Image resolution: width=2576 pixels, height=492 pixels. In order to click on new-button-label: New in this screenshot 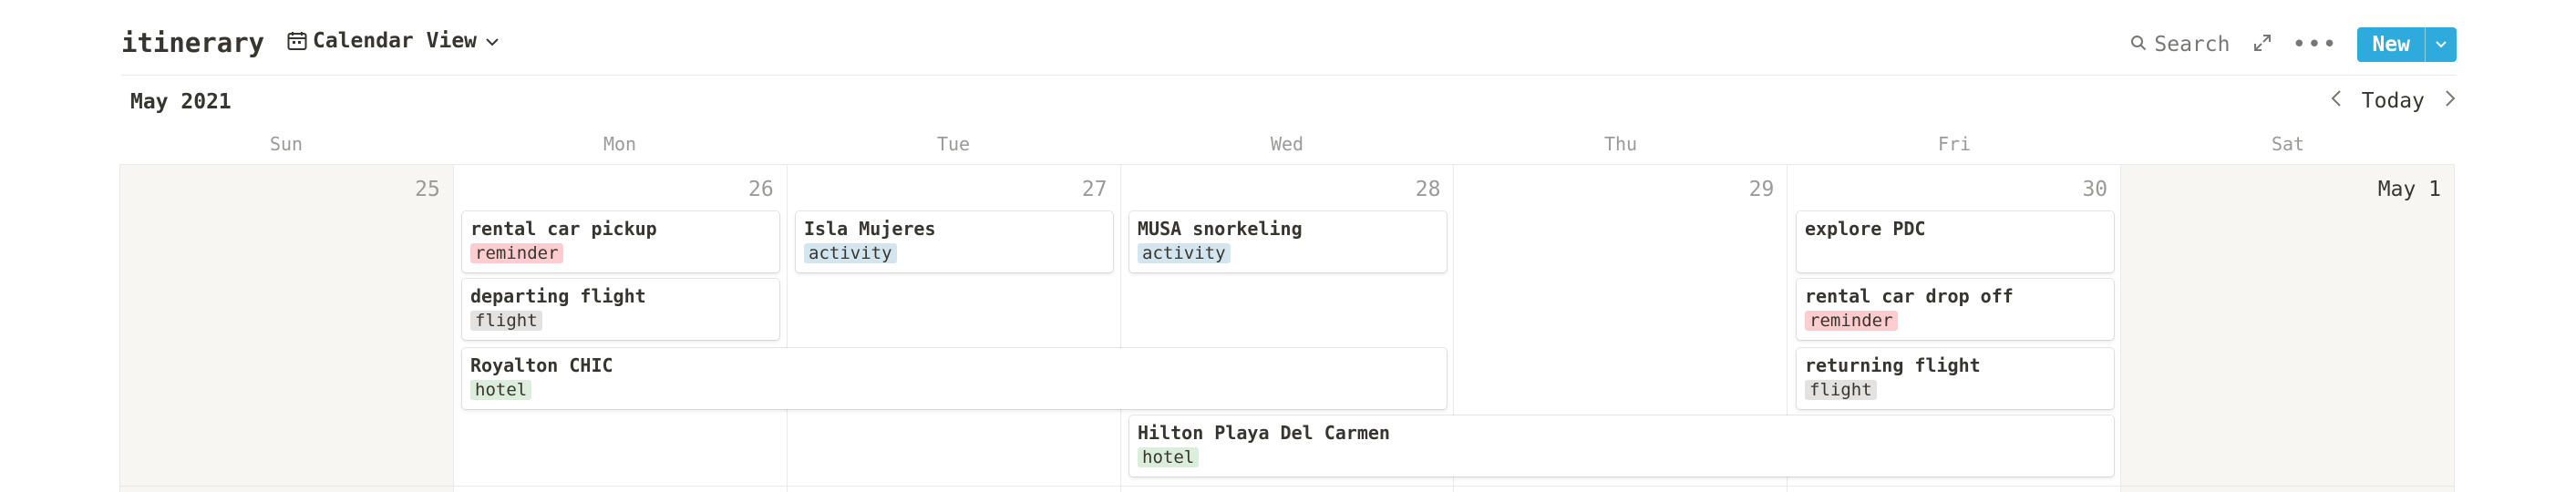, I will do `click(2391, 44)`.